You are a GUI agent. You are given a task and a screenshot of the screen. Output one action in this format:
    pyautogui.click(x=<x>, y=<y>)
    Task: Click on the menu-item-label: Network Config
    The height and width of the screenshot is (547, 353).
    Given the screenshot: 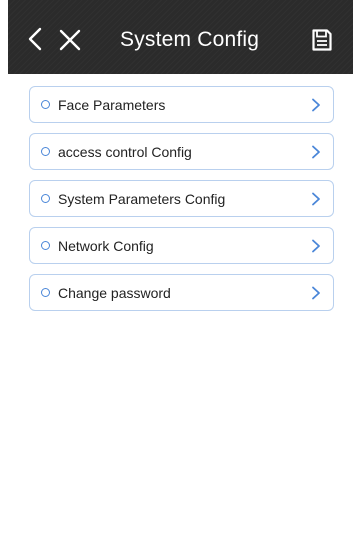 What is the action you would take?
    pyautogui.click(x=106, y=245)
    